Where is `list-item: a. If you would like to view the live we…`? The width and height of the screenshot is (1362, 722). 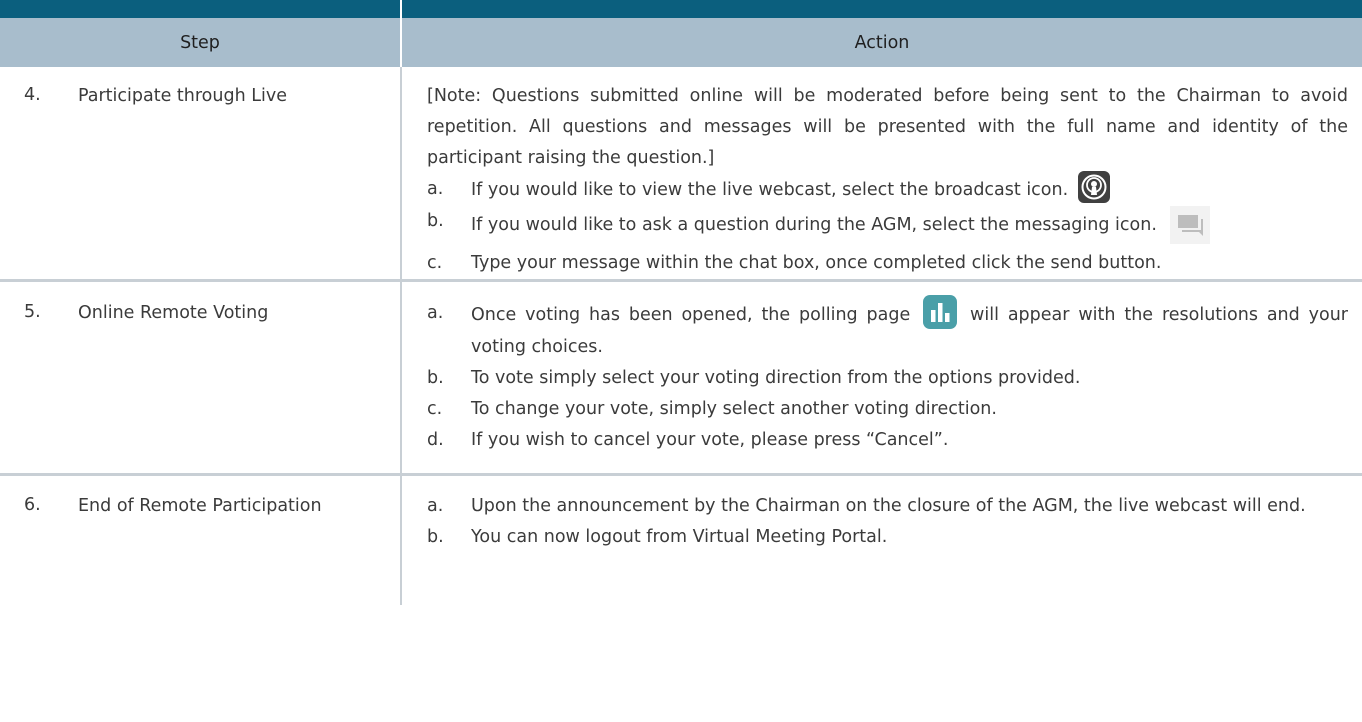 list-item: a. If you would like to view the live we… is located at coordinates (887, 188).